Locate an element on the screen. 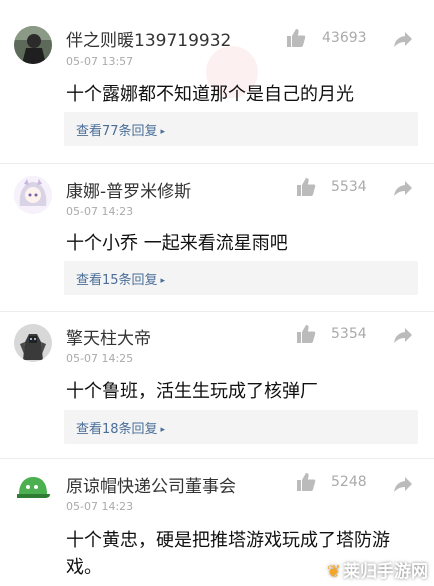  reply-panel: 查看77条回复 ▸ is located at coordinates (241, 129).